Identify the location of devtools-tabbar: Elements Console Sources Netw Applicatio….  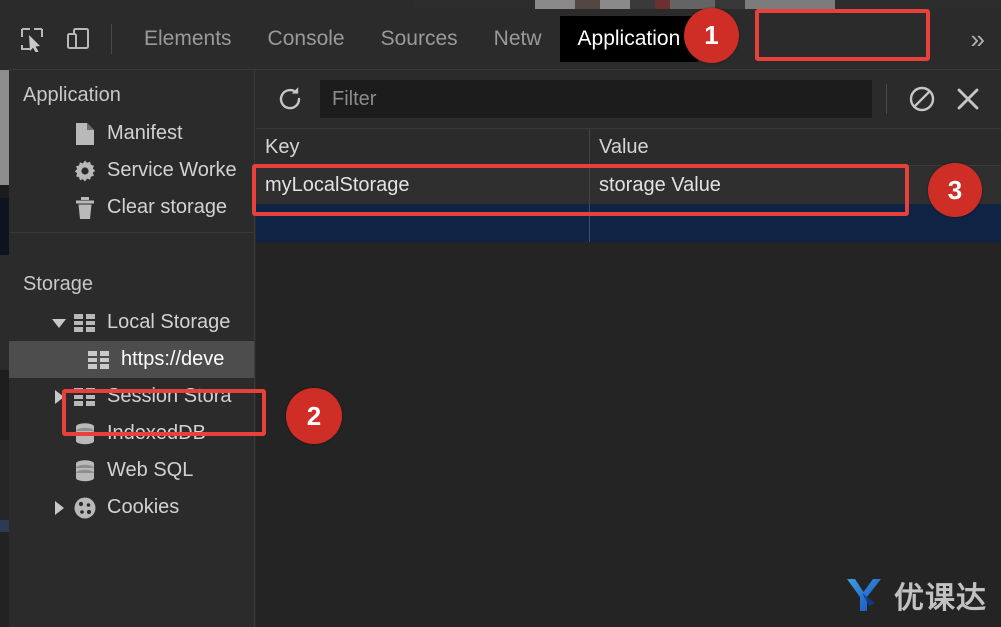
(505, 39).